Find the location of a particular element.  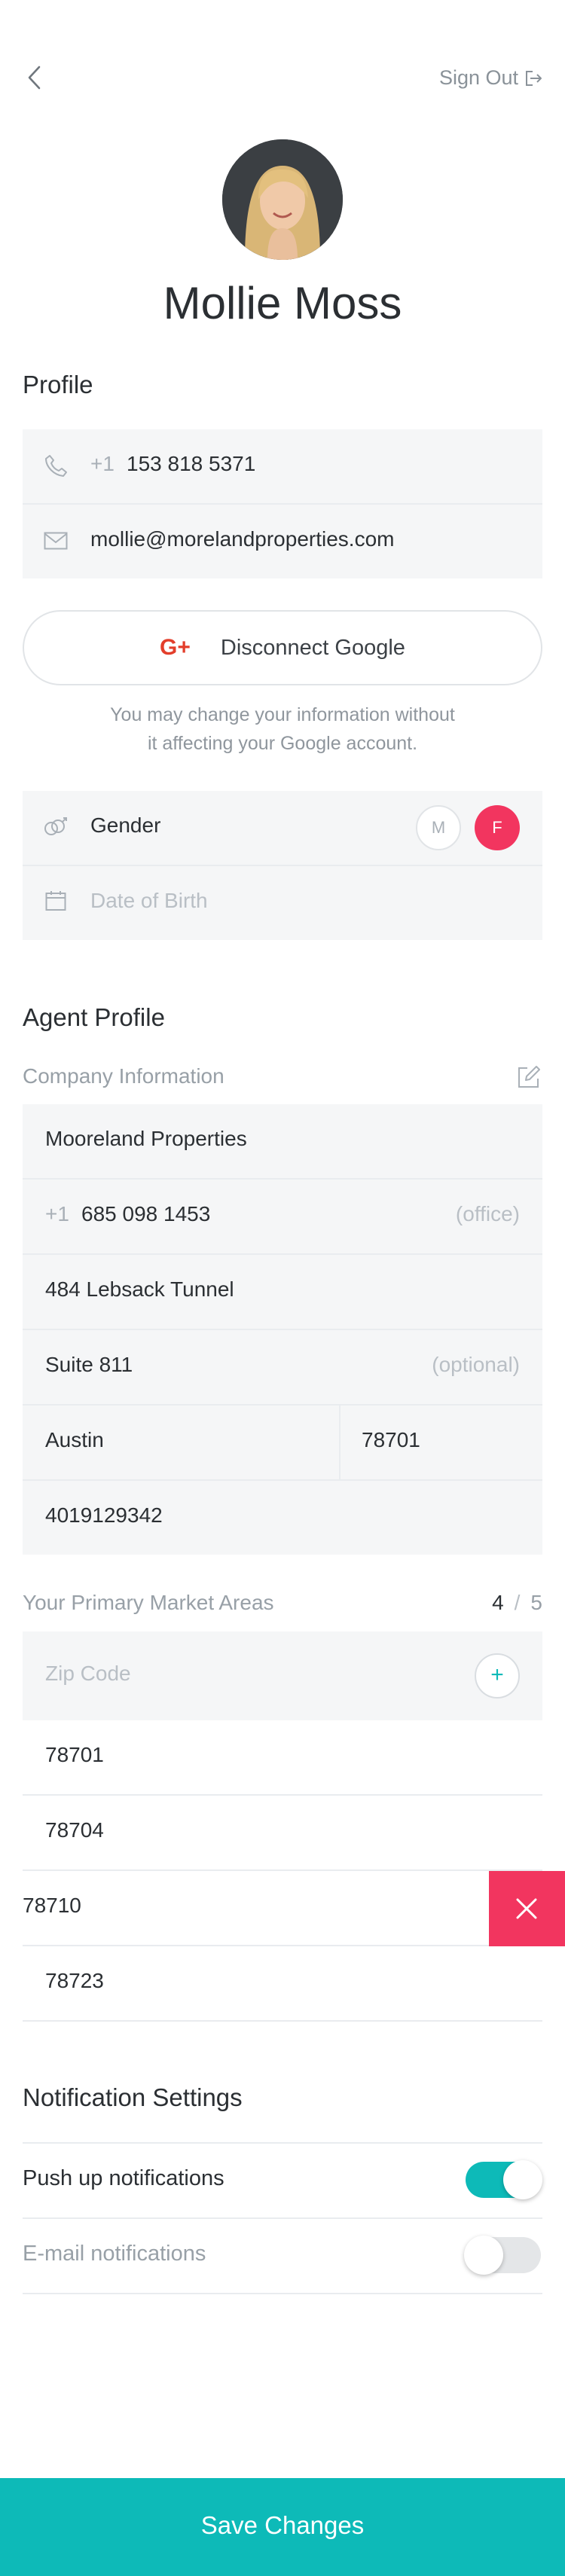

market-zip: 78723 is located at coordinates (74, 1981).